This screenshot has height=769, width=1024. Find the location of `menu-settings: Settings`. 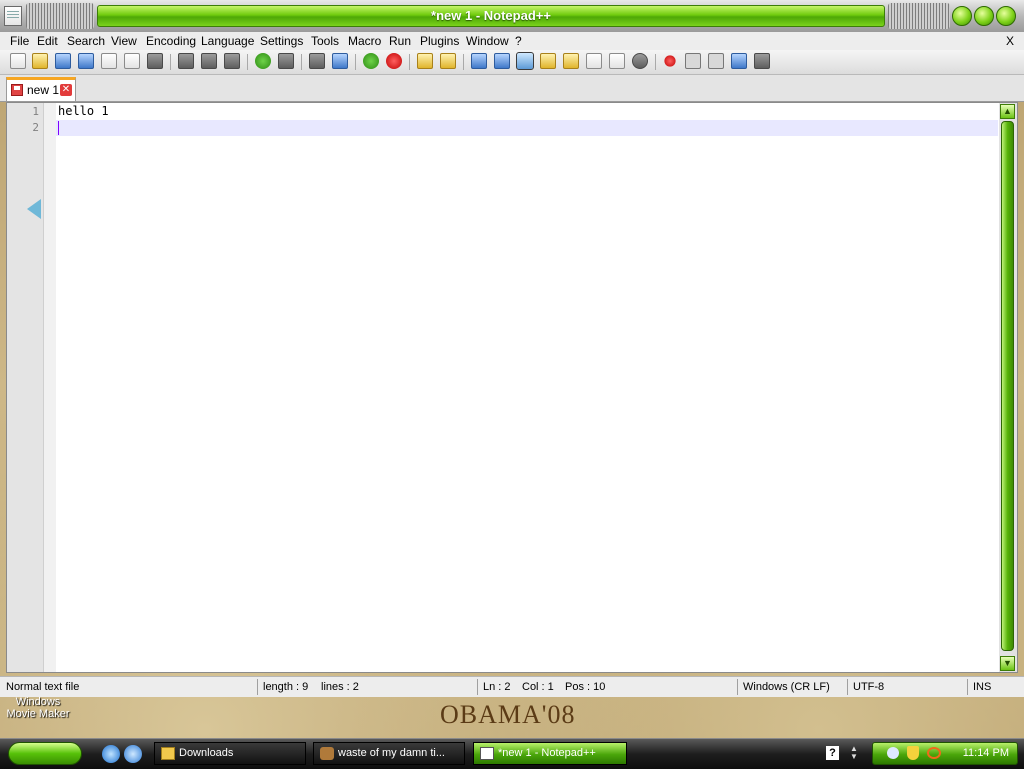

menu-settings: Settings is located at coordinates (281, 41).